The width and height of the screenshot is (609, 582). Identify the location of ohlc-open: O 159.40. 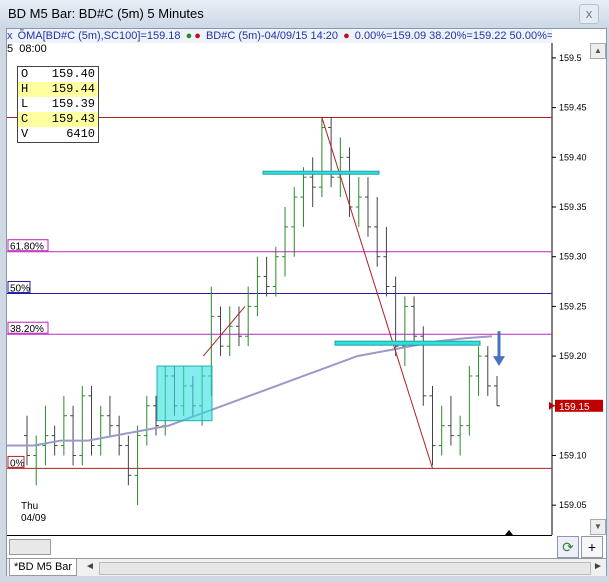
(58, 74).